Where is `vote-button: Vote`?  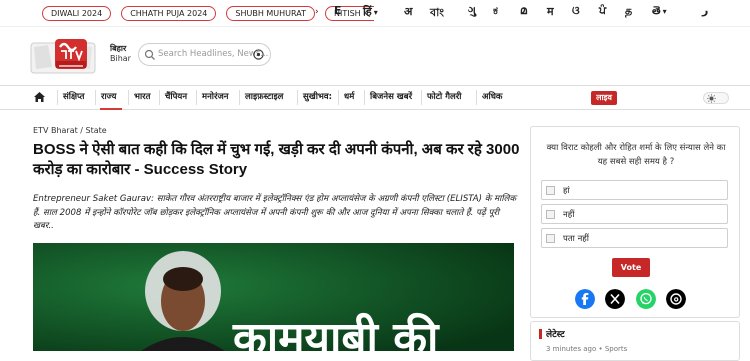 vote-button: Vote is located at coordinates (631, 267).